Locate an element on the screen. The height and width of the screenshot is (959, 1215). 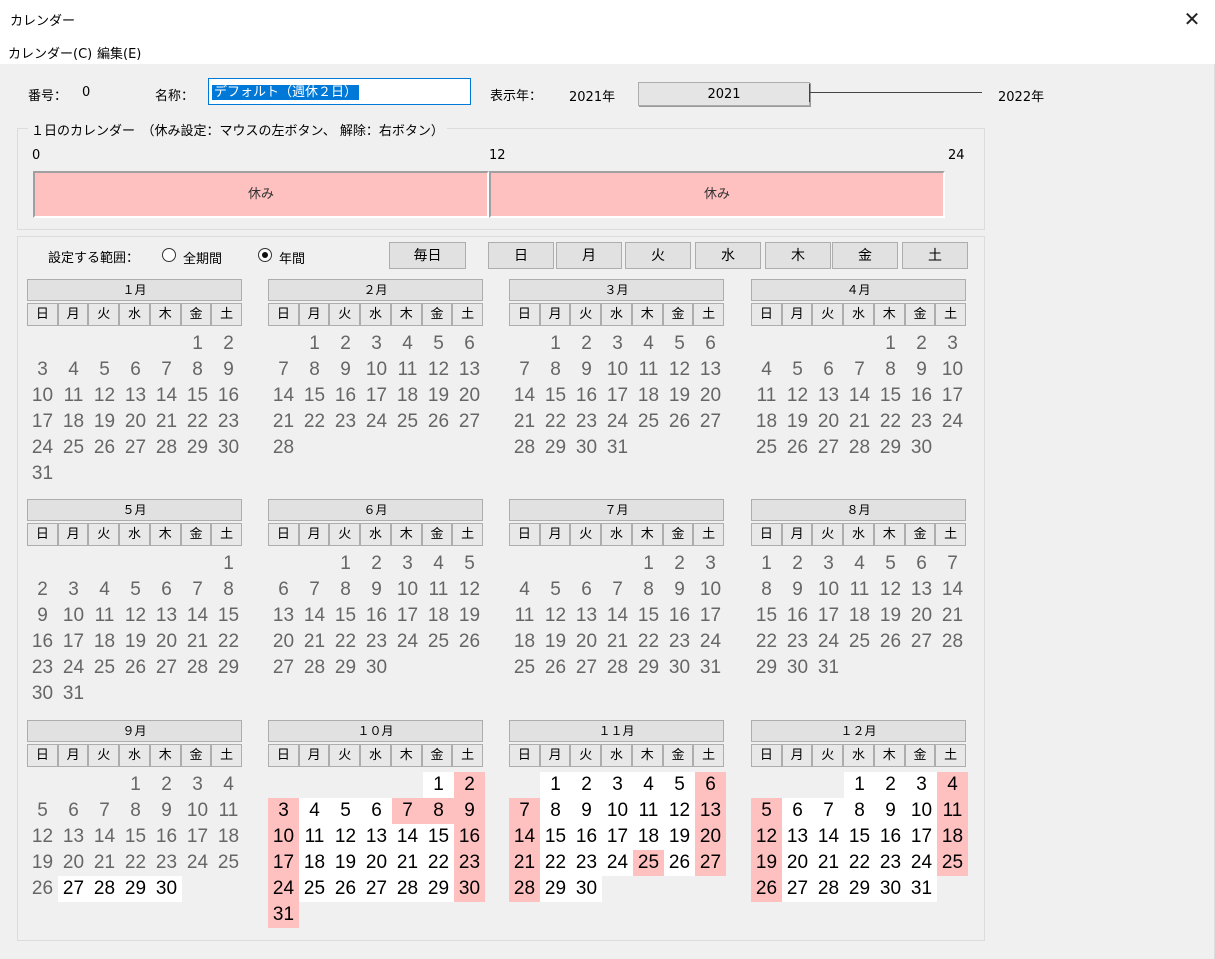
day-cell: 16 is located at coordinates (679, 616).